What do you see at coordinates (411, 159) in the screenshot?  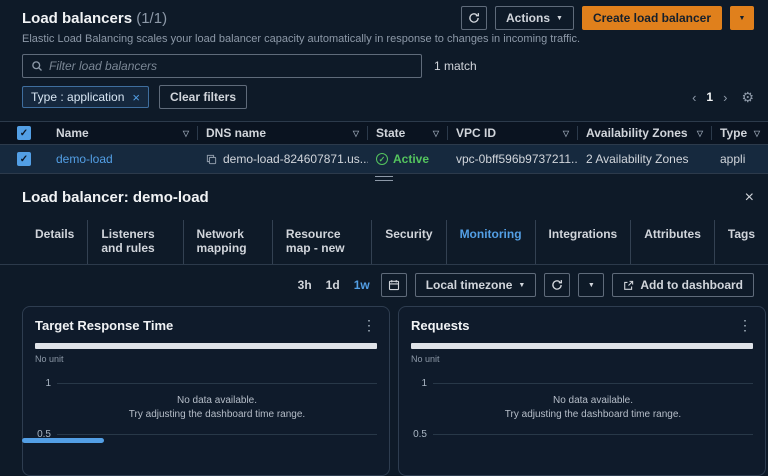 I see `status-label: Active` at bounding box center [411, 159].